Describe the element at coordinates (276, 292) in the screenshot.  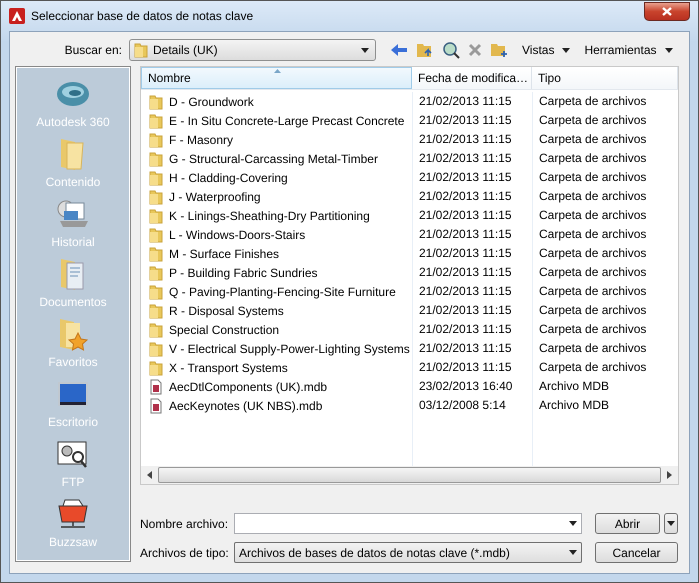
I see `file-name-cell: Q - Paving-Planting-Fencing-Site Furniture` at that location.